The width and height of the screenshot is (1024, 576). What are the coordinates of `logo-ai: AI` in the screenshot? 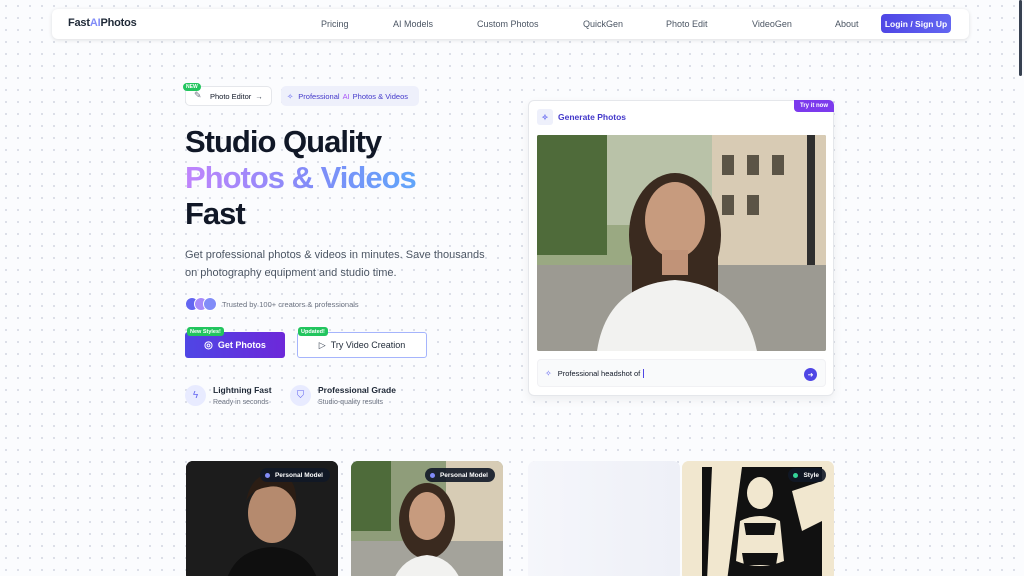 It's located at (95, 23).